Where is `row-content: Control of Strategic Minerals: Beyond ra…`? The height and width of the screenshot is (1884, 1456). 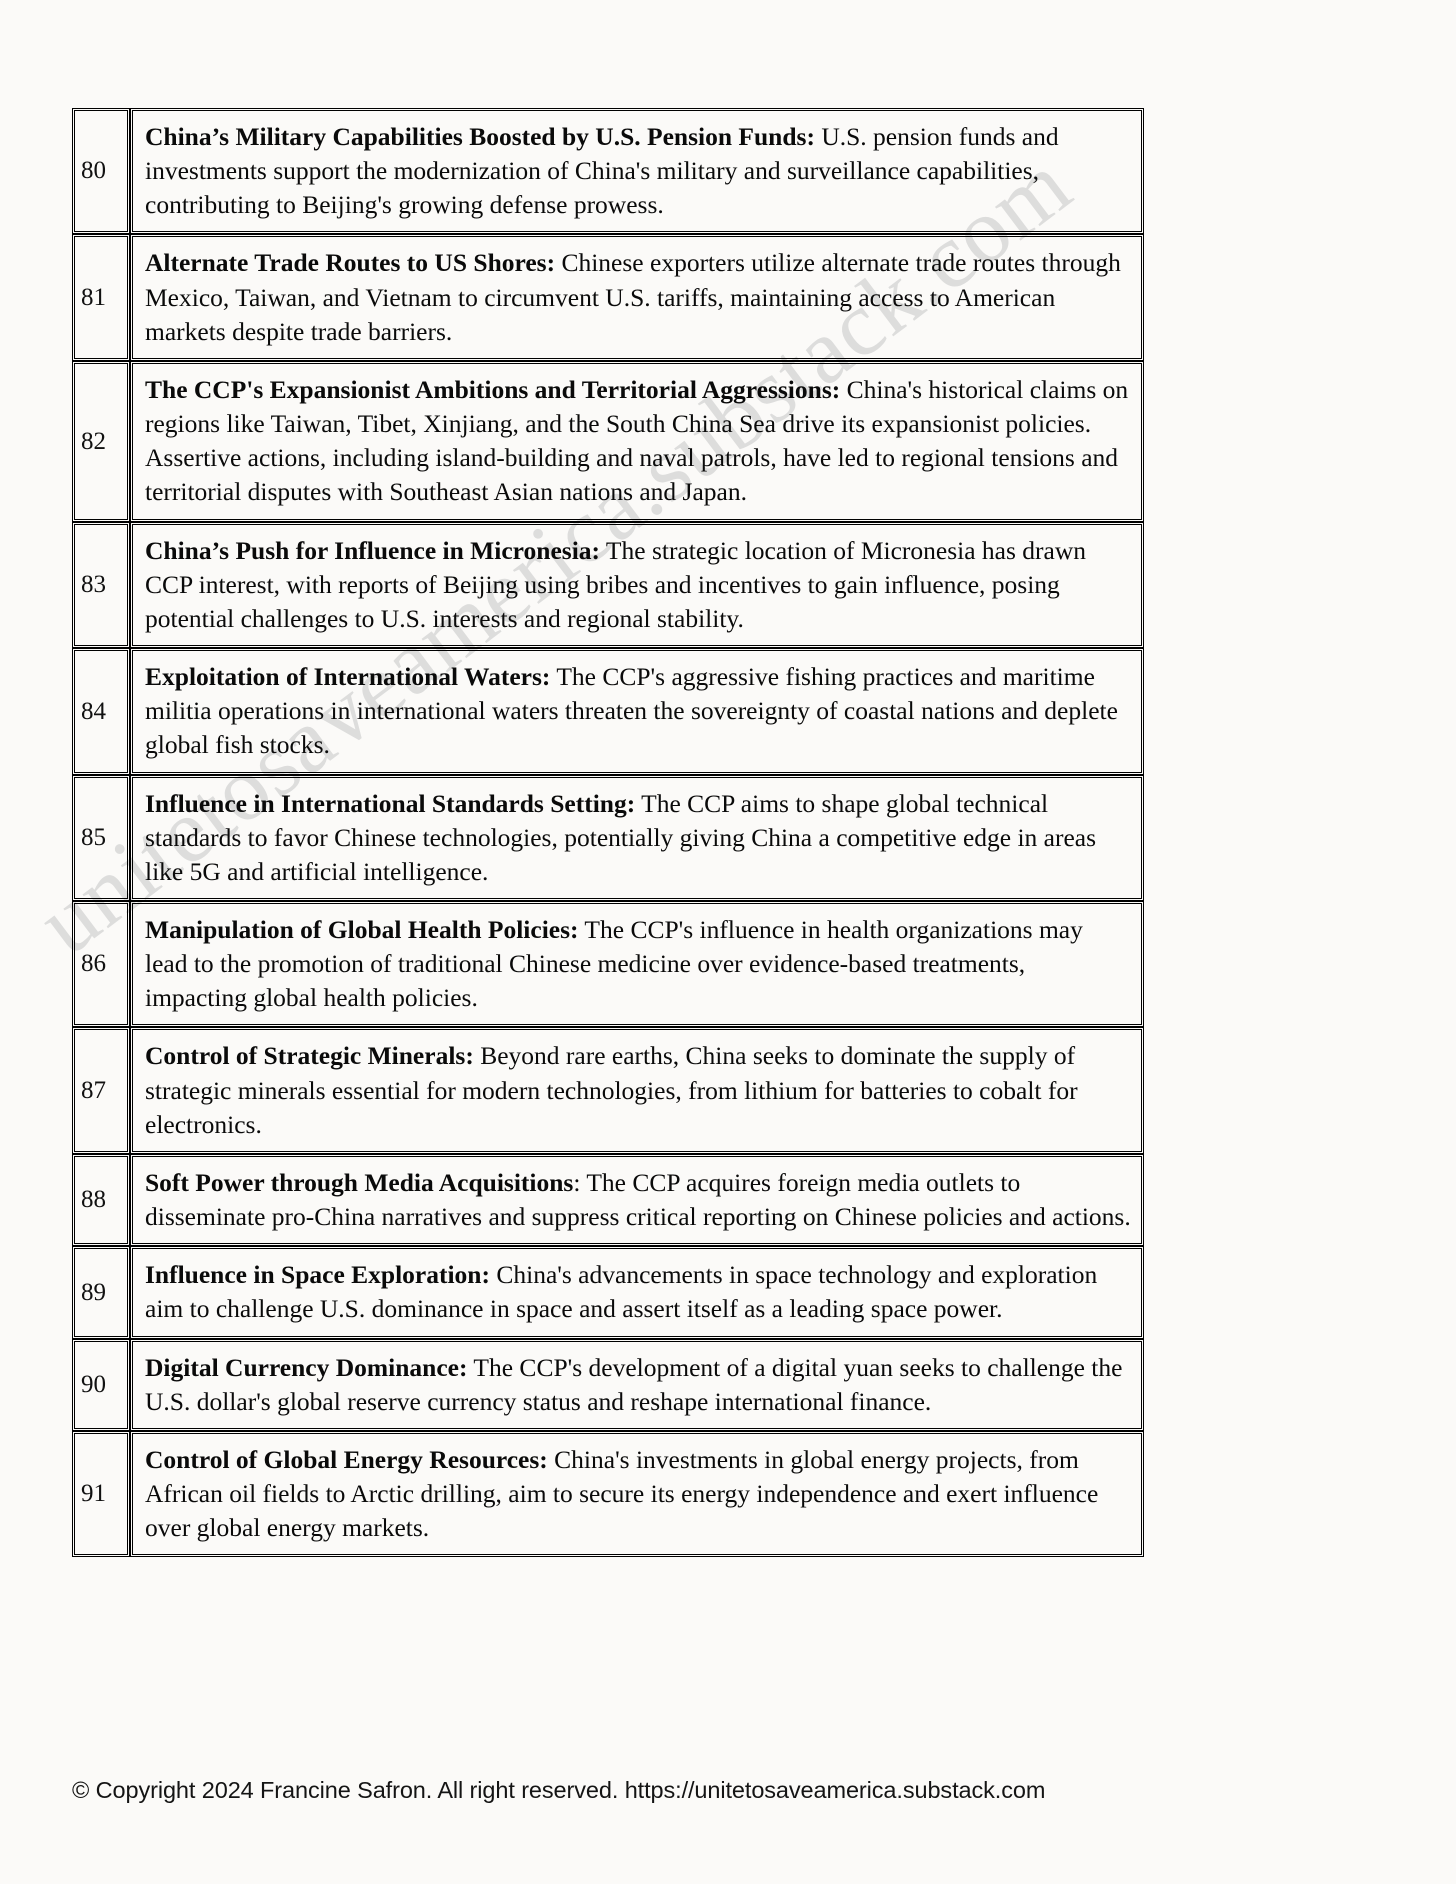
row-content: Control of Strategic Minerals: Beyond ra… is located at coordinates (637, 1090).